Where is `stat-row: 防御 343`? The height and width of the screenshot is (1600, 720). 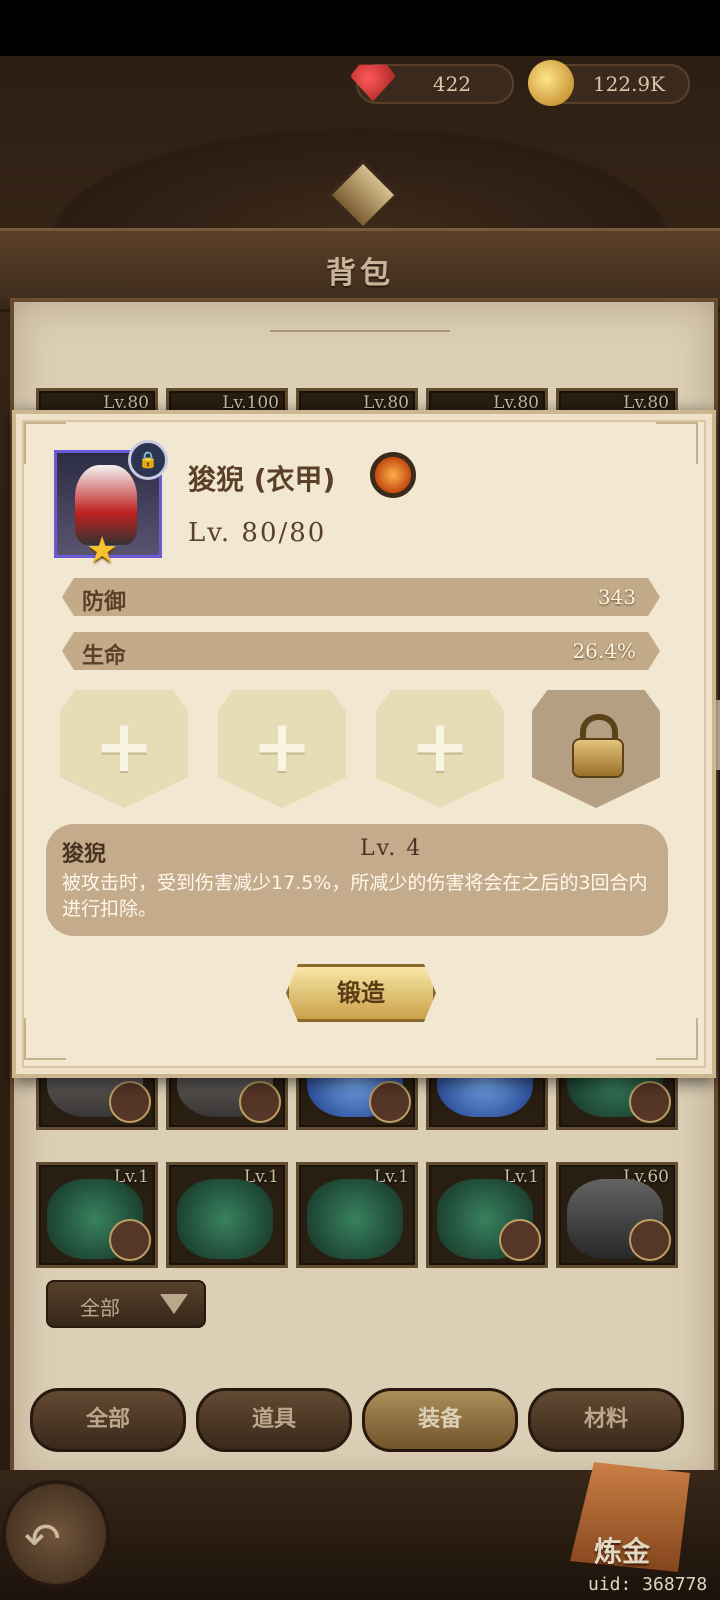
stat-row: 防御 343 is located at coordinates (361, 597).